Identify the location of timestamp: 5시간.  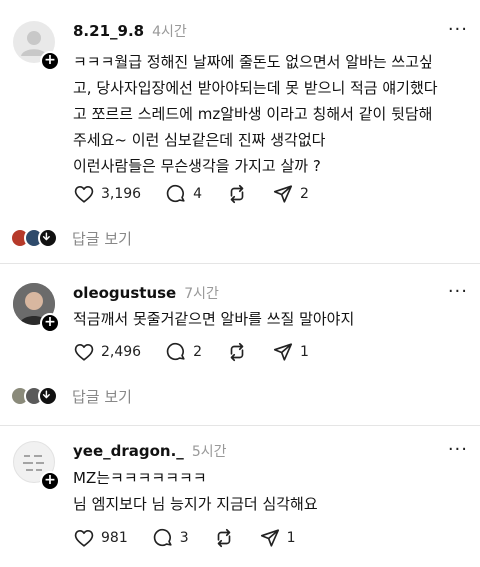
(209, 452).